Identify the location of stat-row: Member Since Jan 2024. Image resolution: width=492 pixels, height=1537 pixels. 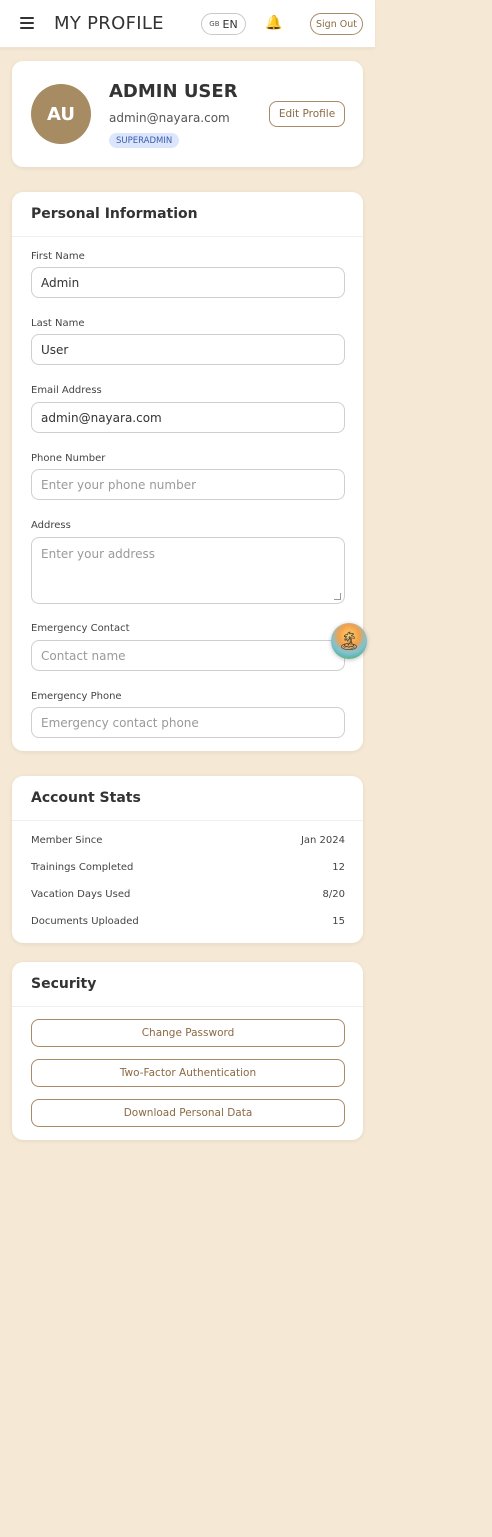
(188, 840).